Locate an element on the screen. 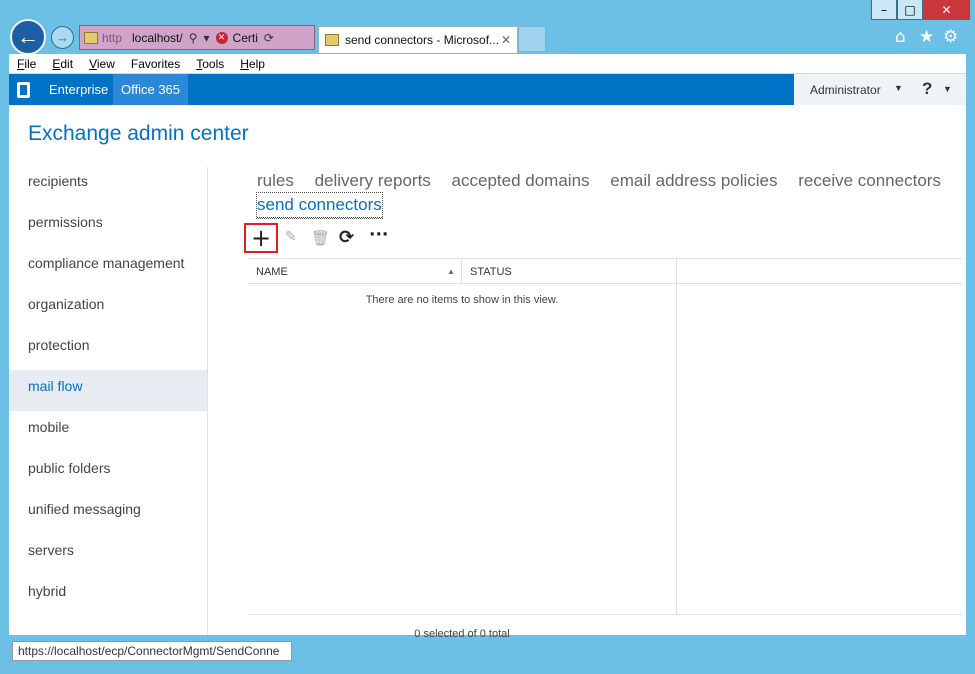  refresh-icon: ⟳ is located at coordinates (346, 237).